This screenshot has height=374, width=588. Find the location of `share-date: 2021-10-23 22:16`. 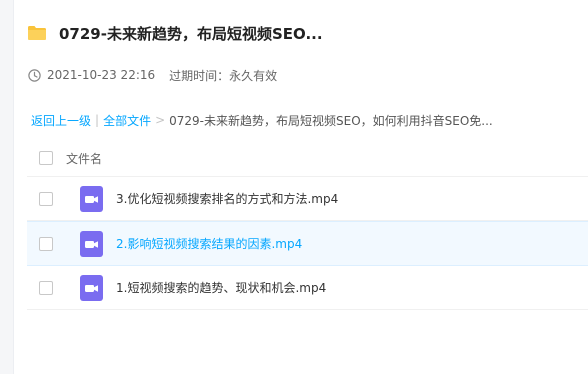

share-date: 2021-10-23 22:16 is located at coordinates (101, 75).